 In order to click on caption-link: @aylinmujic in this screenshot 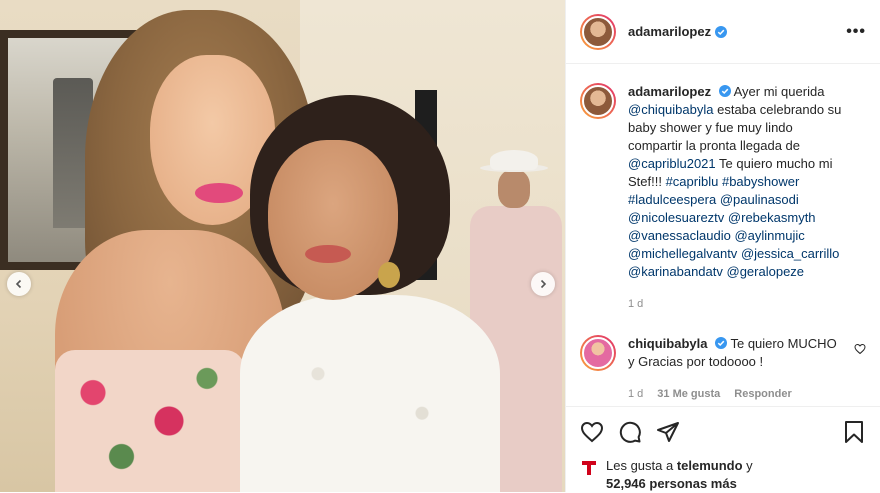, I will do `click(769, 235)`.